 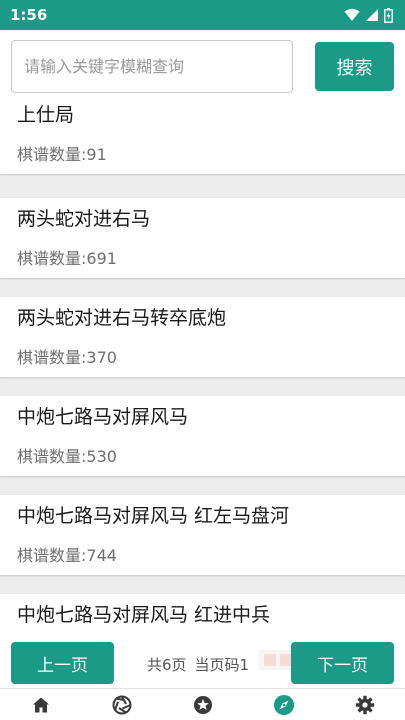 I want to click on list-item: 中炮七路马对屏风马 棋谱数量:530, so click(x=202, y=436).